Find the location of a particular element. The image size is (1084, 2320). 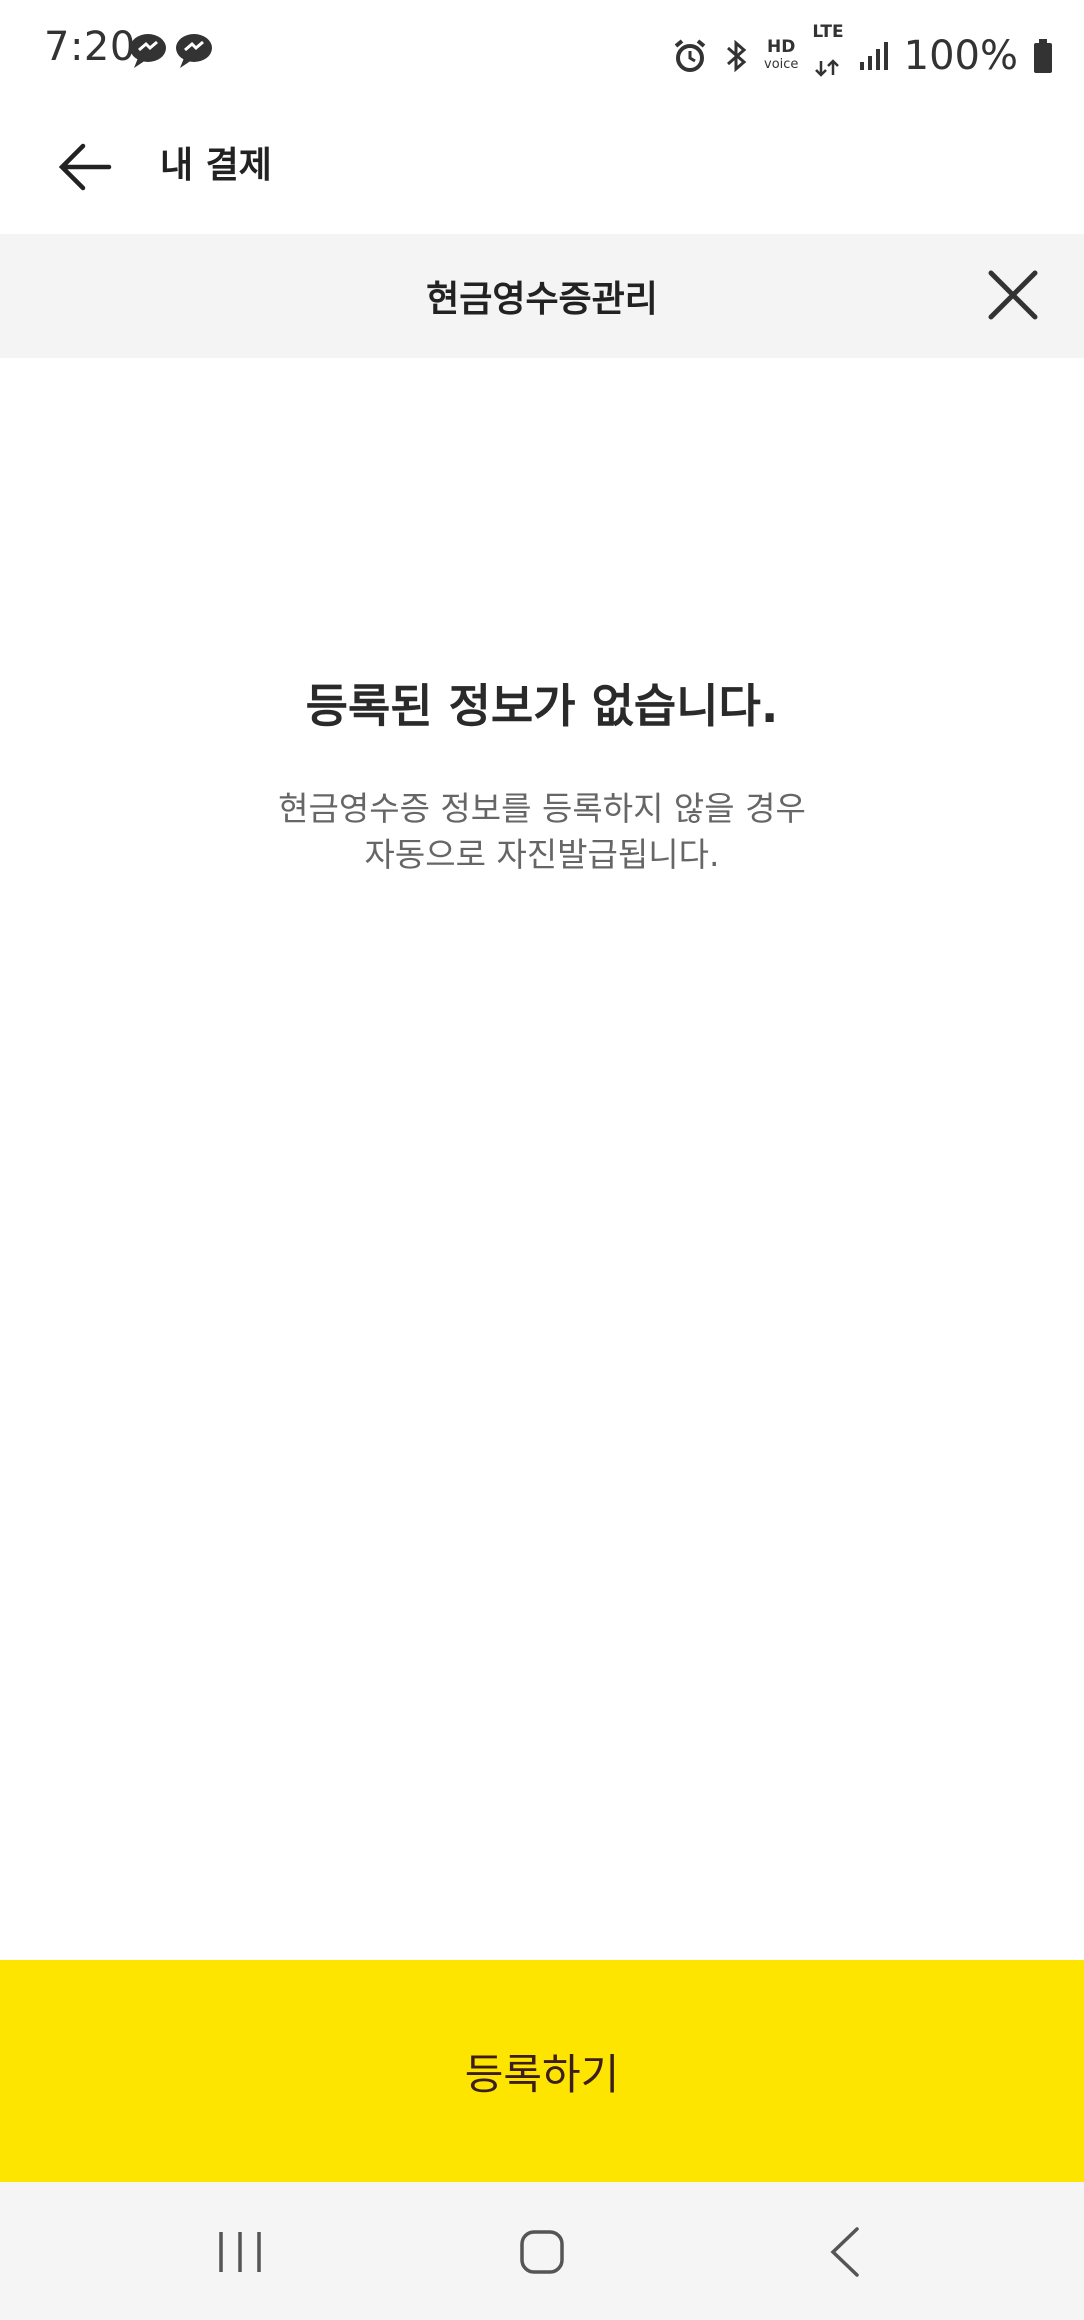

register-button: 등록하기 is located at coordinates (542, 2071).